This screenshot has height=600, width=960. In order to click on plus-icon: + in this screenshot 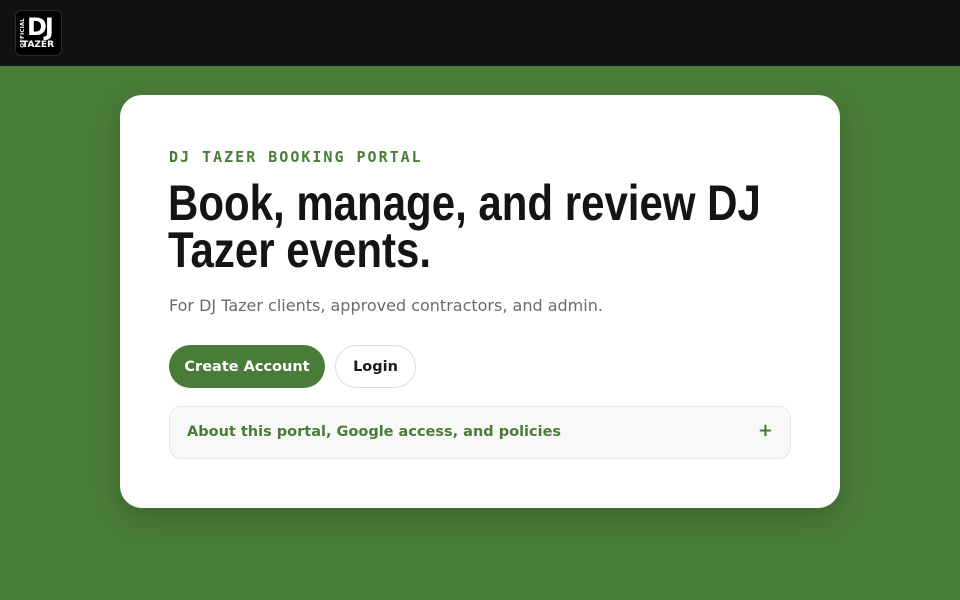, I will do `click(765, 430)`.